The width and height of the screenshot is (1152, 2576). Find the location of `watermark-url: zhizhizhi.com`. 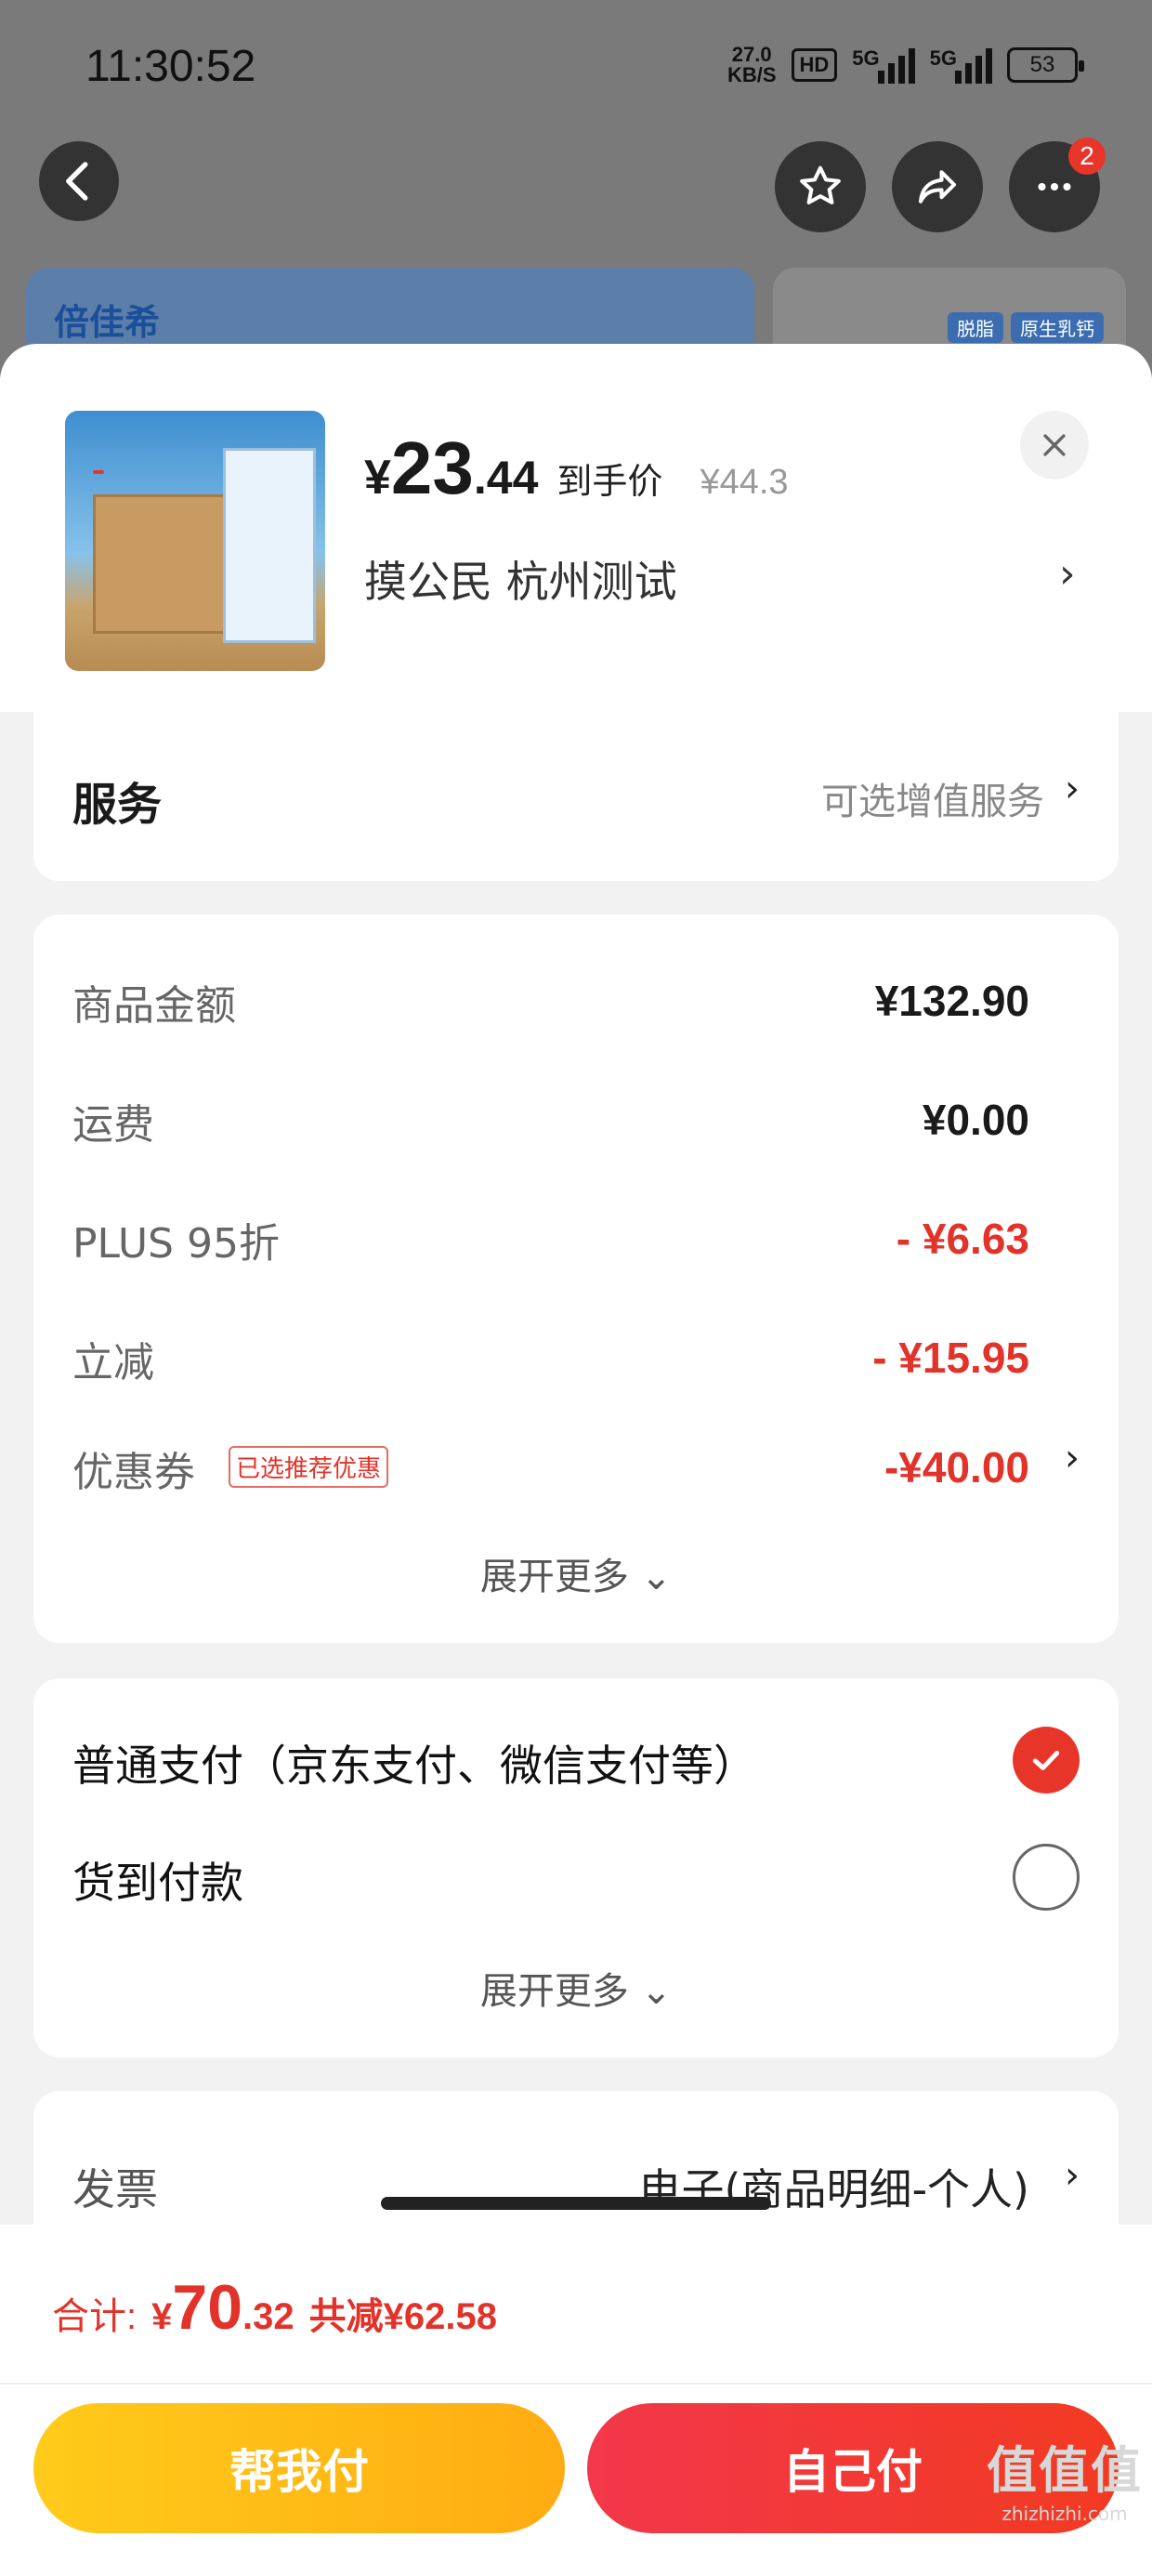

watermark-url: zhizhizhi.com is located at coordinates (1064, 2514).